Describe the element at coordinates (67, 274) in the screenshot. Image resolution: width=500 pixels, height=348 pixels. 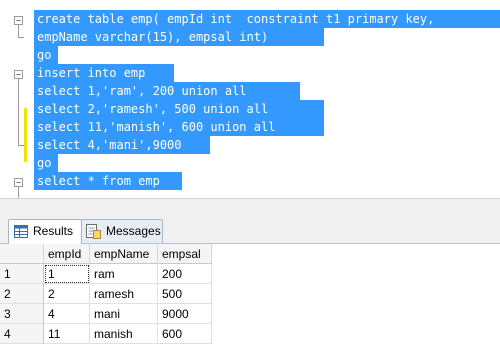
I see `table-cell: 1` at that location.